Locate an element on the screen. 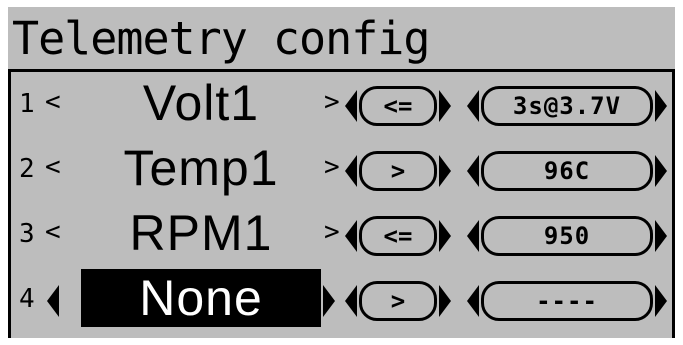 The height and width of the screenshot is (345, 683). left-chevron-icon is located at coordinates (53, 301).